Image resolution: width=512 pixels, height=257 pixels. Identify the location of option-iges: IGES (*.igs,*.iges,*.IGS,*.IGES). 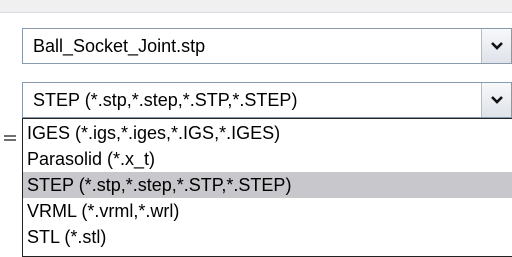
(267, 133).